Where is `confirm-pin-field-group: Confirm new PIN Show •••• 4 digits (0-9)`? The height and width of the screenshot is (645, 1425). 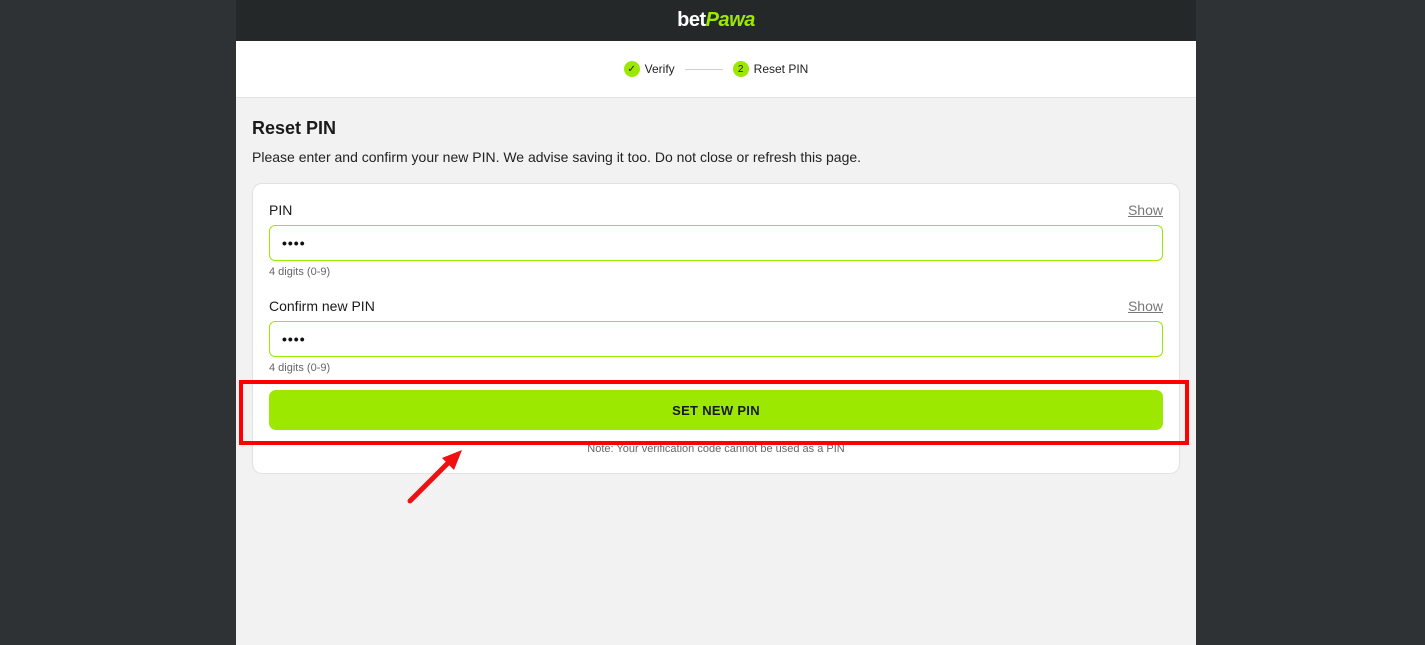 confirm-pin-field-group: Confirm new PIN Show •••• 4 digits (0-9) is located at coordinates (716, 336).